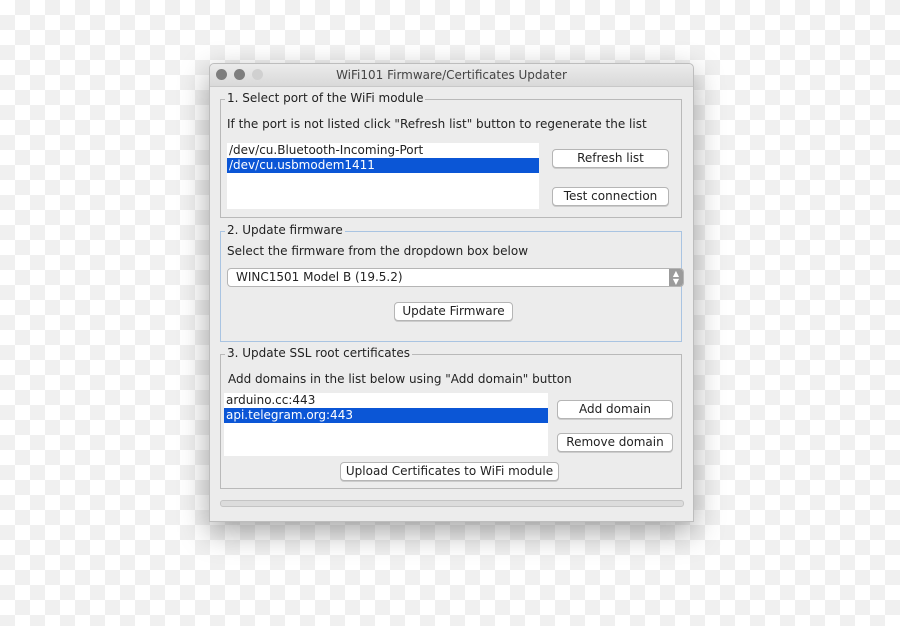 The width and height of the screenshot is (900, 626). What do you see at coordinates (386, 400) in the screenshot?
I see `list-item: arduino.cc:443` at bounding box center [386, 400].